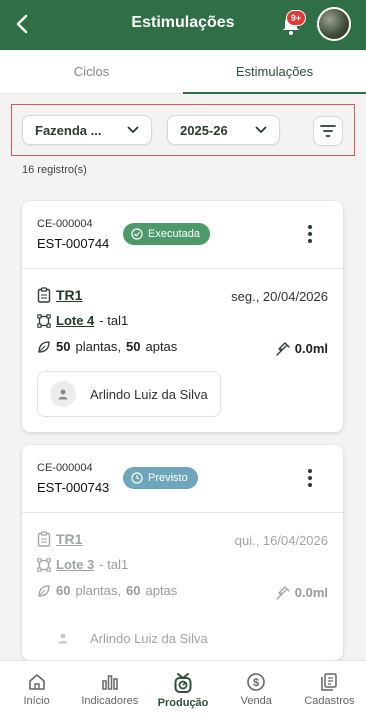 Image resolution: width=366 pixels, height=716 pixels. Describe the element at coordinates (137, 234) in the screenshot. I see `check-circle-icon` at that location.